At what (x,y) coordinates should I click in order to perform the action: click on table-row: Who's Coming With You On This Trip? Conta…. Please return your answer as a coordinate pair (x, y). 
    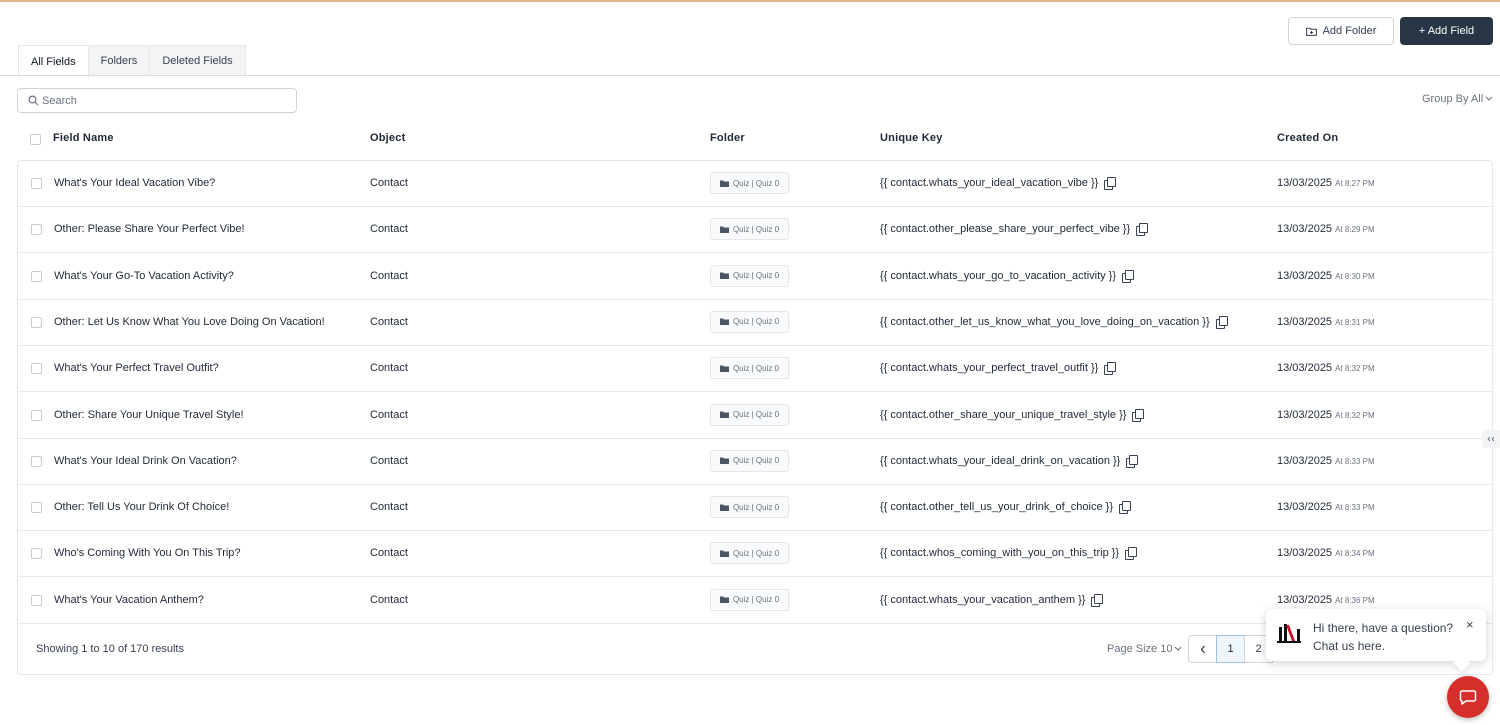
    Looking at the image, I should click on (755, 554).